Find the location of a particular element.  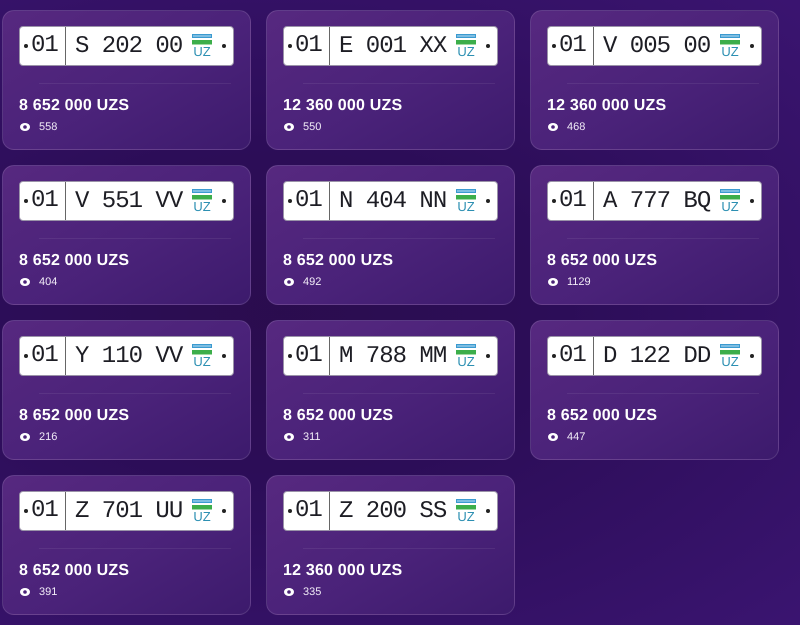

view-count: 216 is located at coordinates (48, 437).